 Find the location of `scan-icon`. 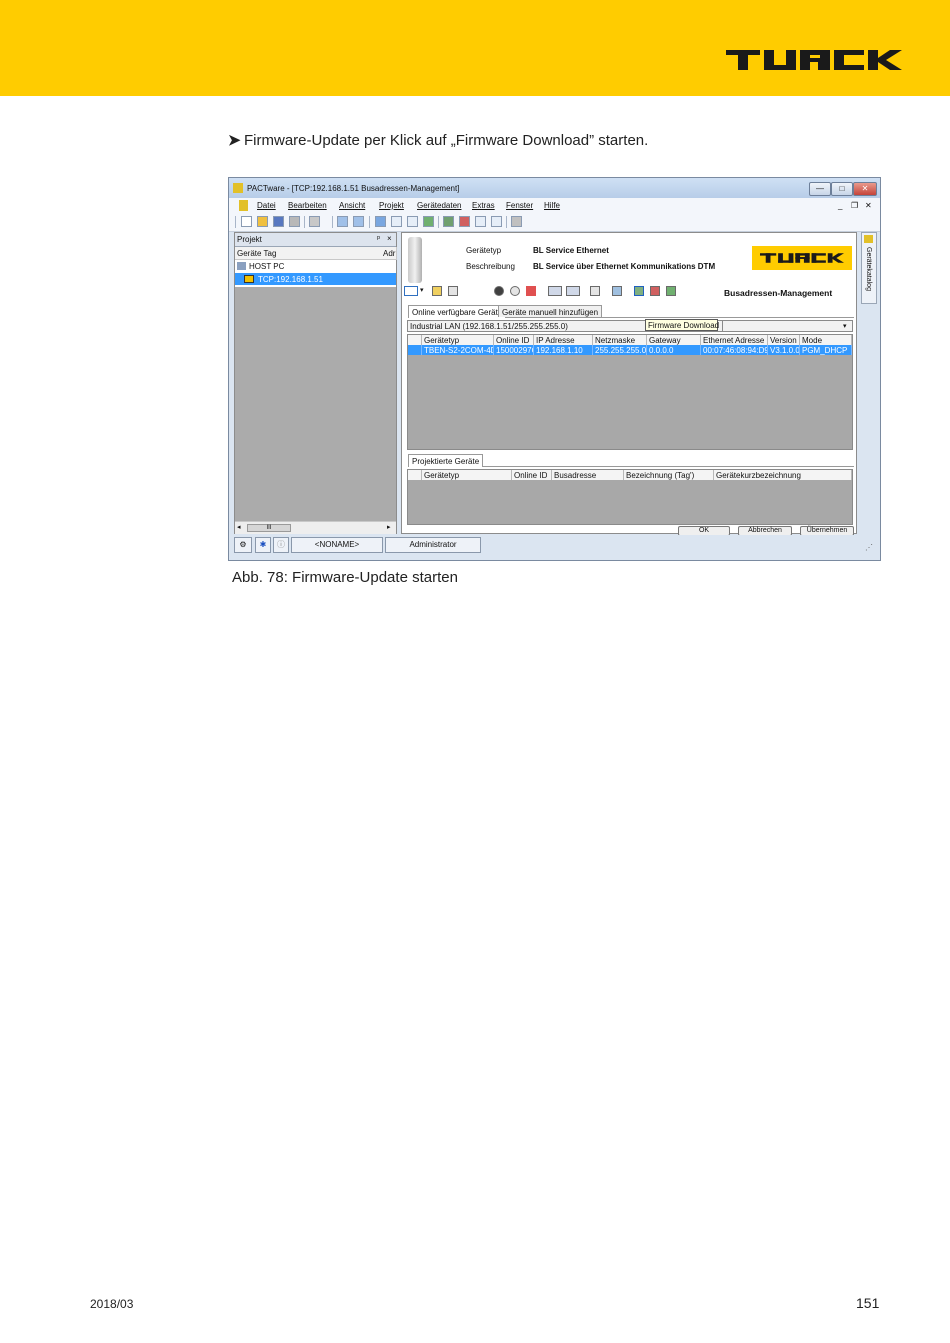

scan-icon is located at coordinates (480, 221).